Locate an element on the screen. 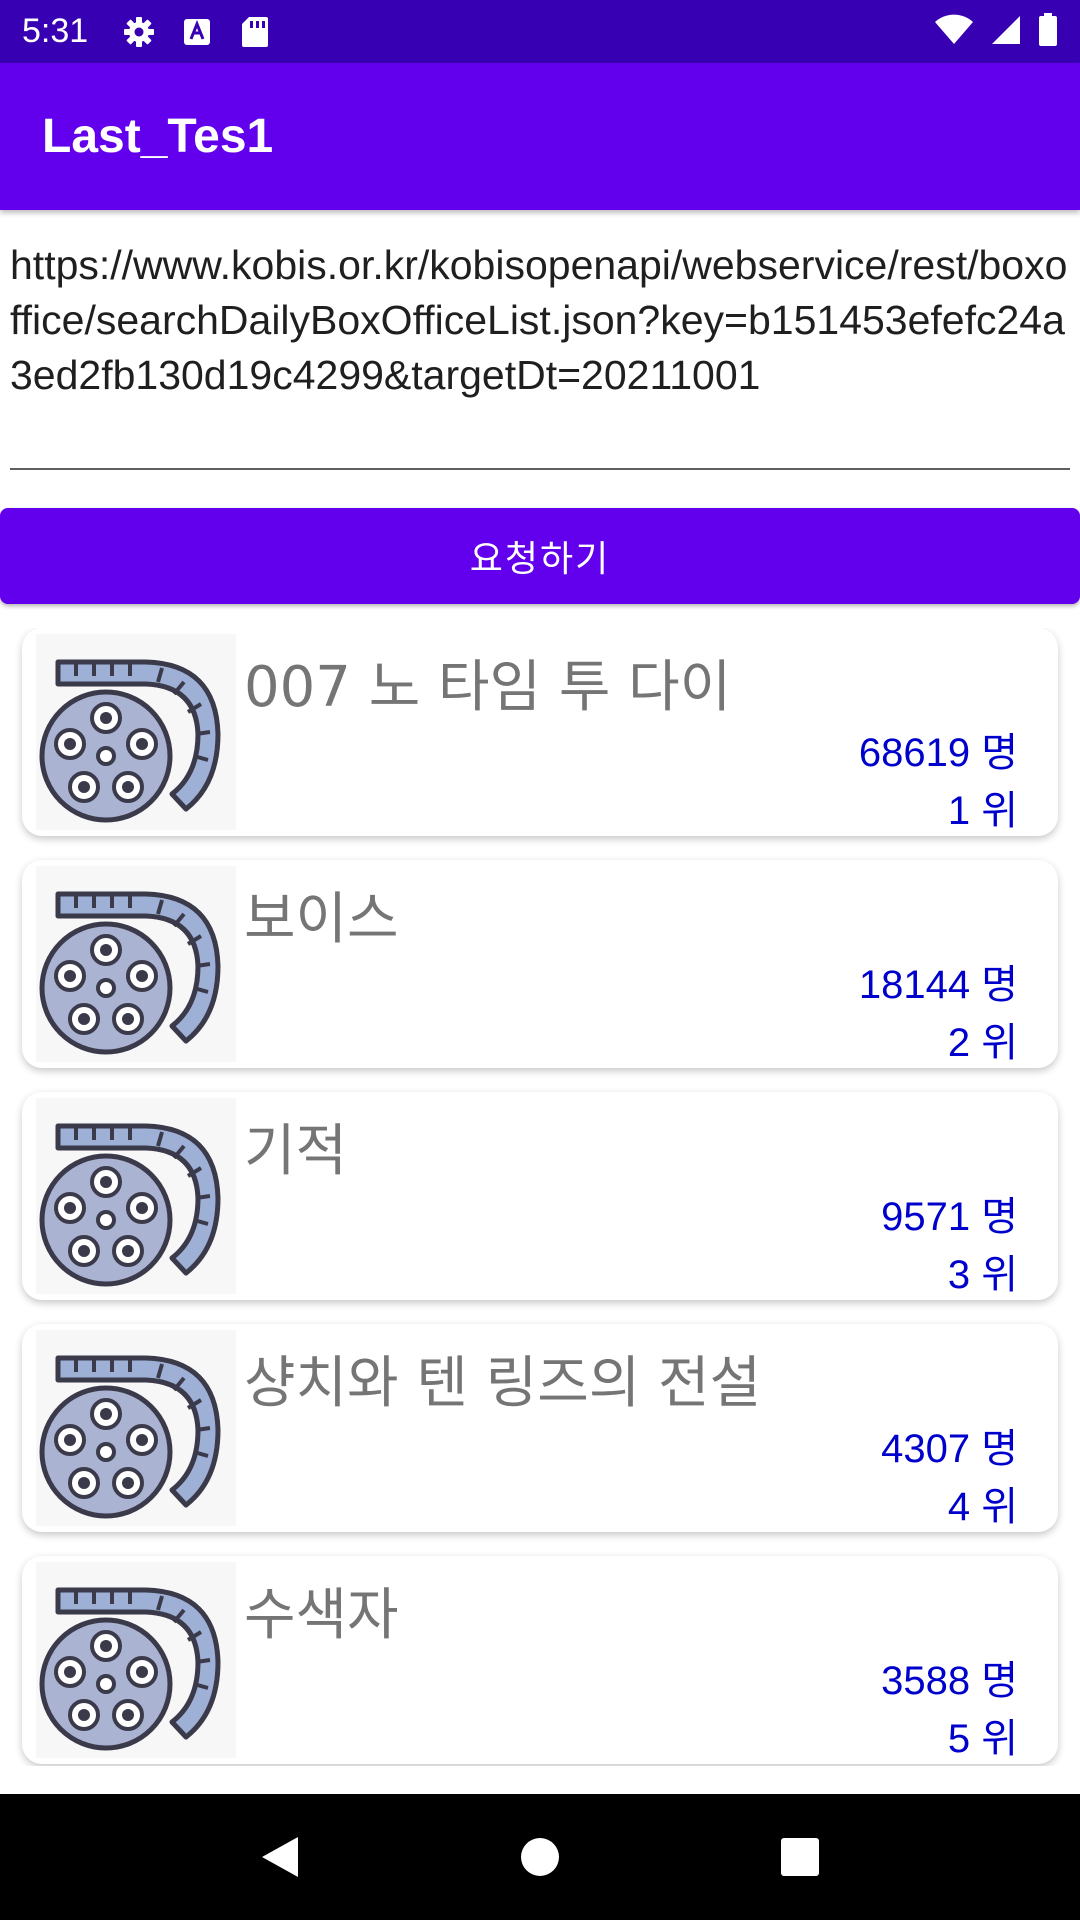 This screenshot has width=1080, height=1920. battery-icon is located at coordinates (1048, 31).